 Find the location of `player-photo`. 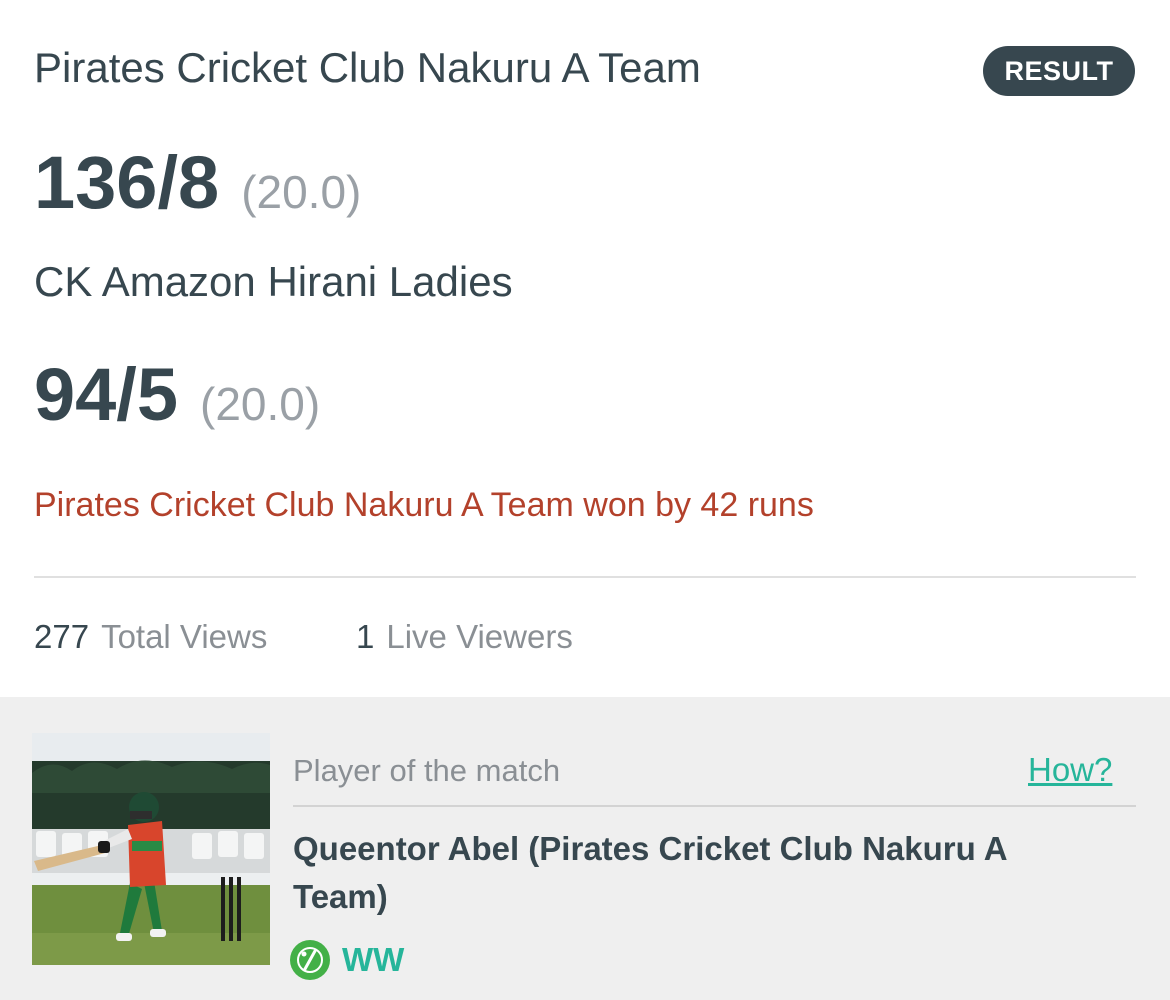

player-photo is located at coordinates (151, 849).